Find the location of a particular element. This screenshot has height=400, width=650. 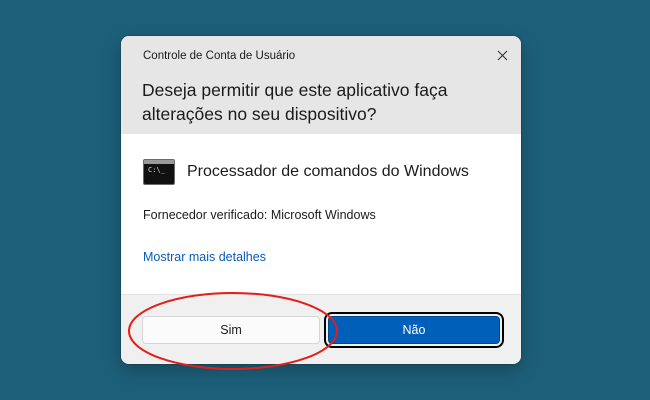

close-button is located at coordinates (502, 55).